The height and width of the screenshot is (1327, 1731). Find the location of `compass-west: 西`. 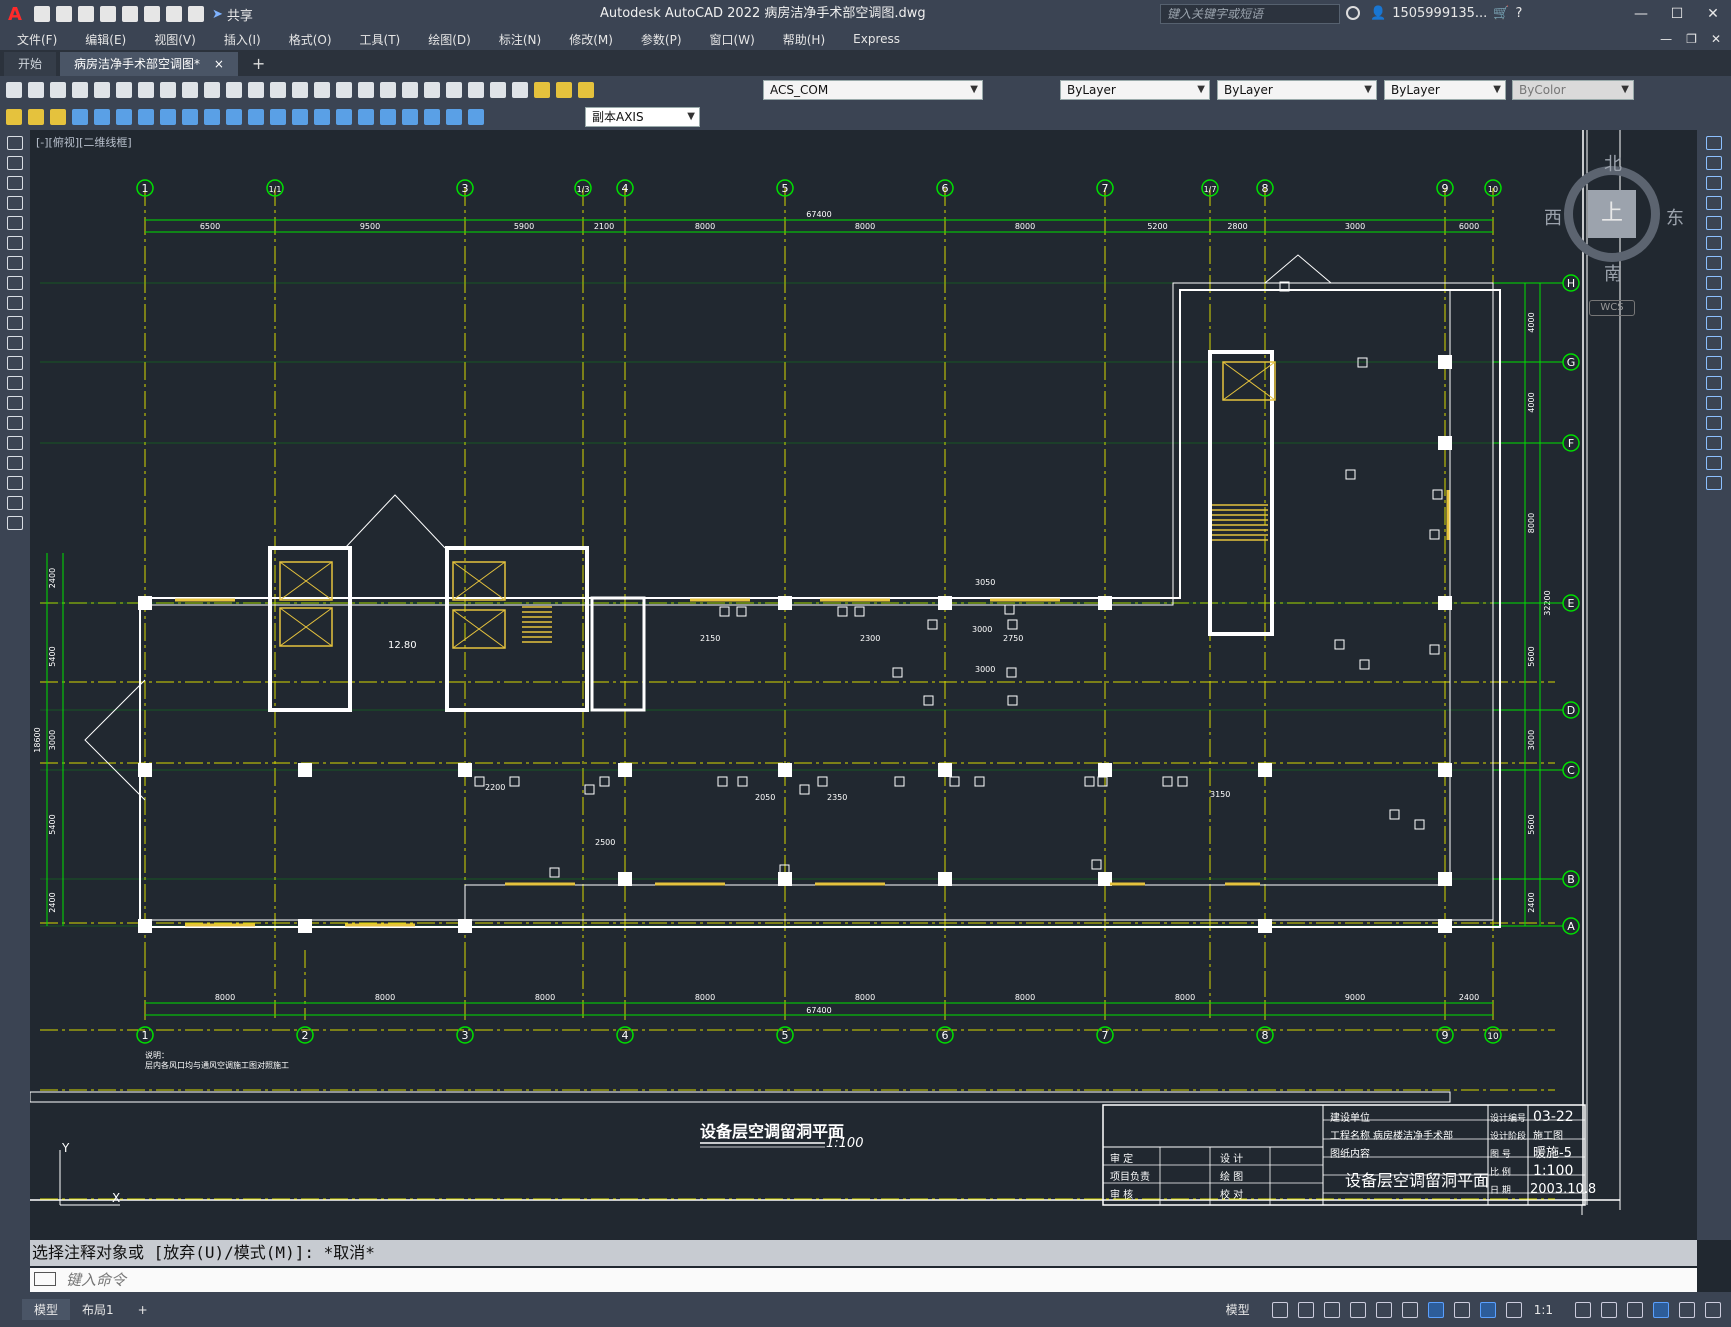

compass-west: 西 is located at coordinates (1553, 217).